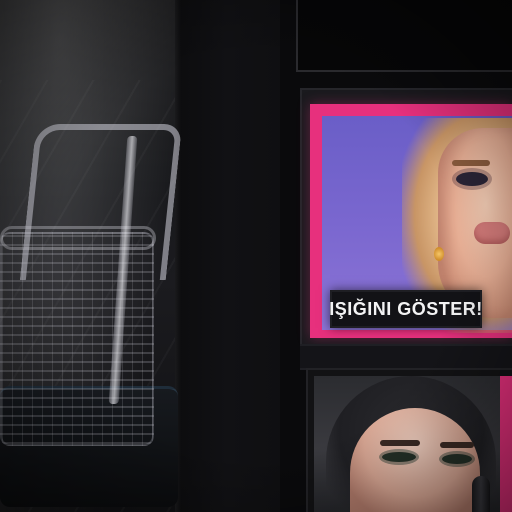 This screenshot has height=512, width=512. What do you see at coordinates (400, 443) in the screenshot?
I see `model2-brow-left` at bounding box center [400, 443].